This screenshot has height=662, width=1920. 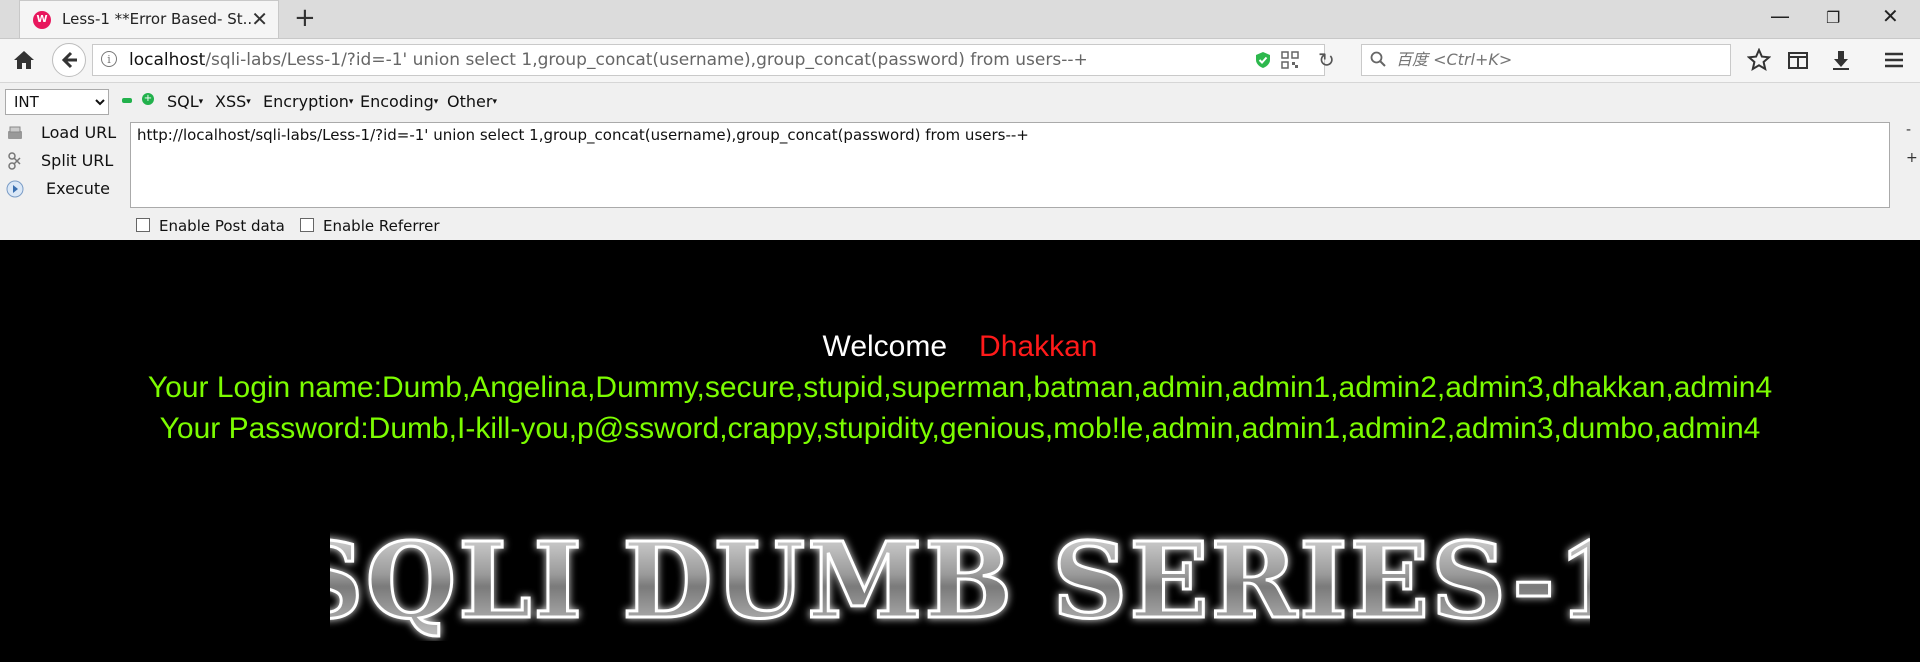 I want to click on menu-encryption: Encryption▾, so click(x=308, y=101).